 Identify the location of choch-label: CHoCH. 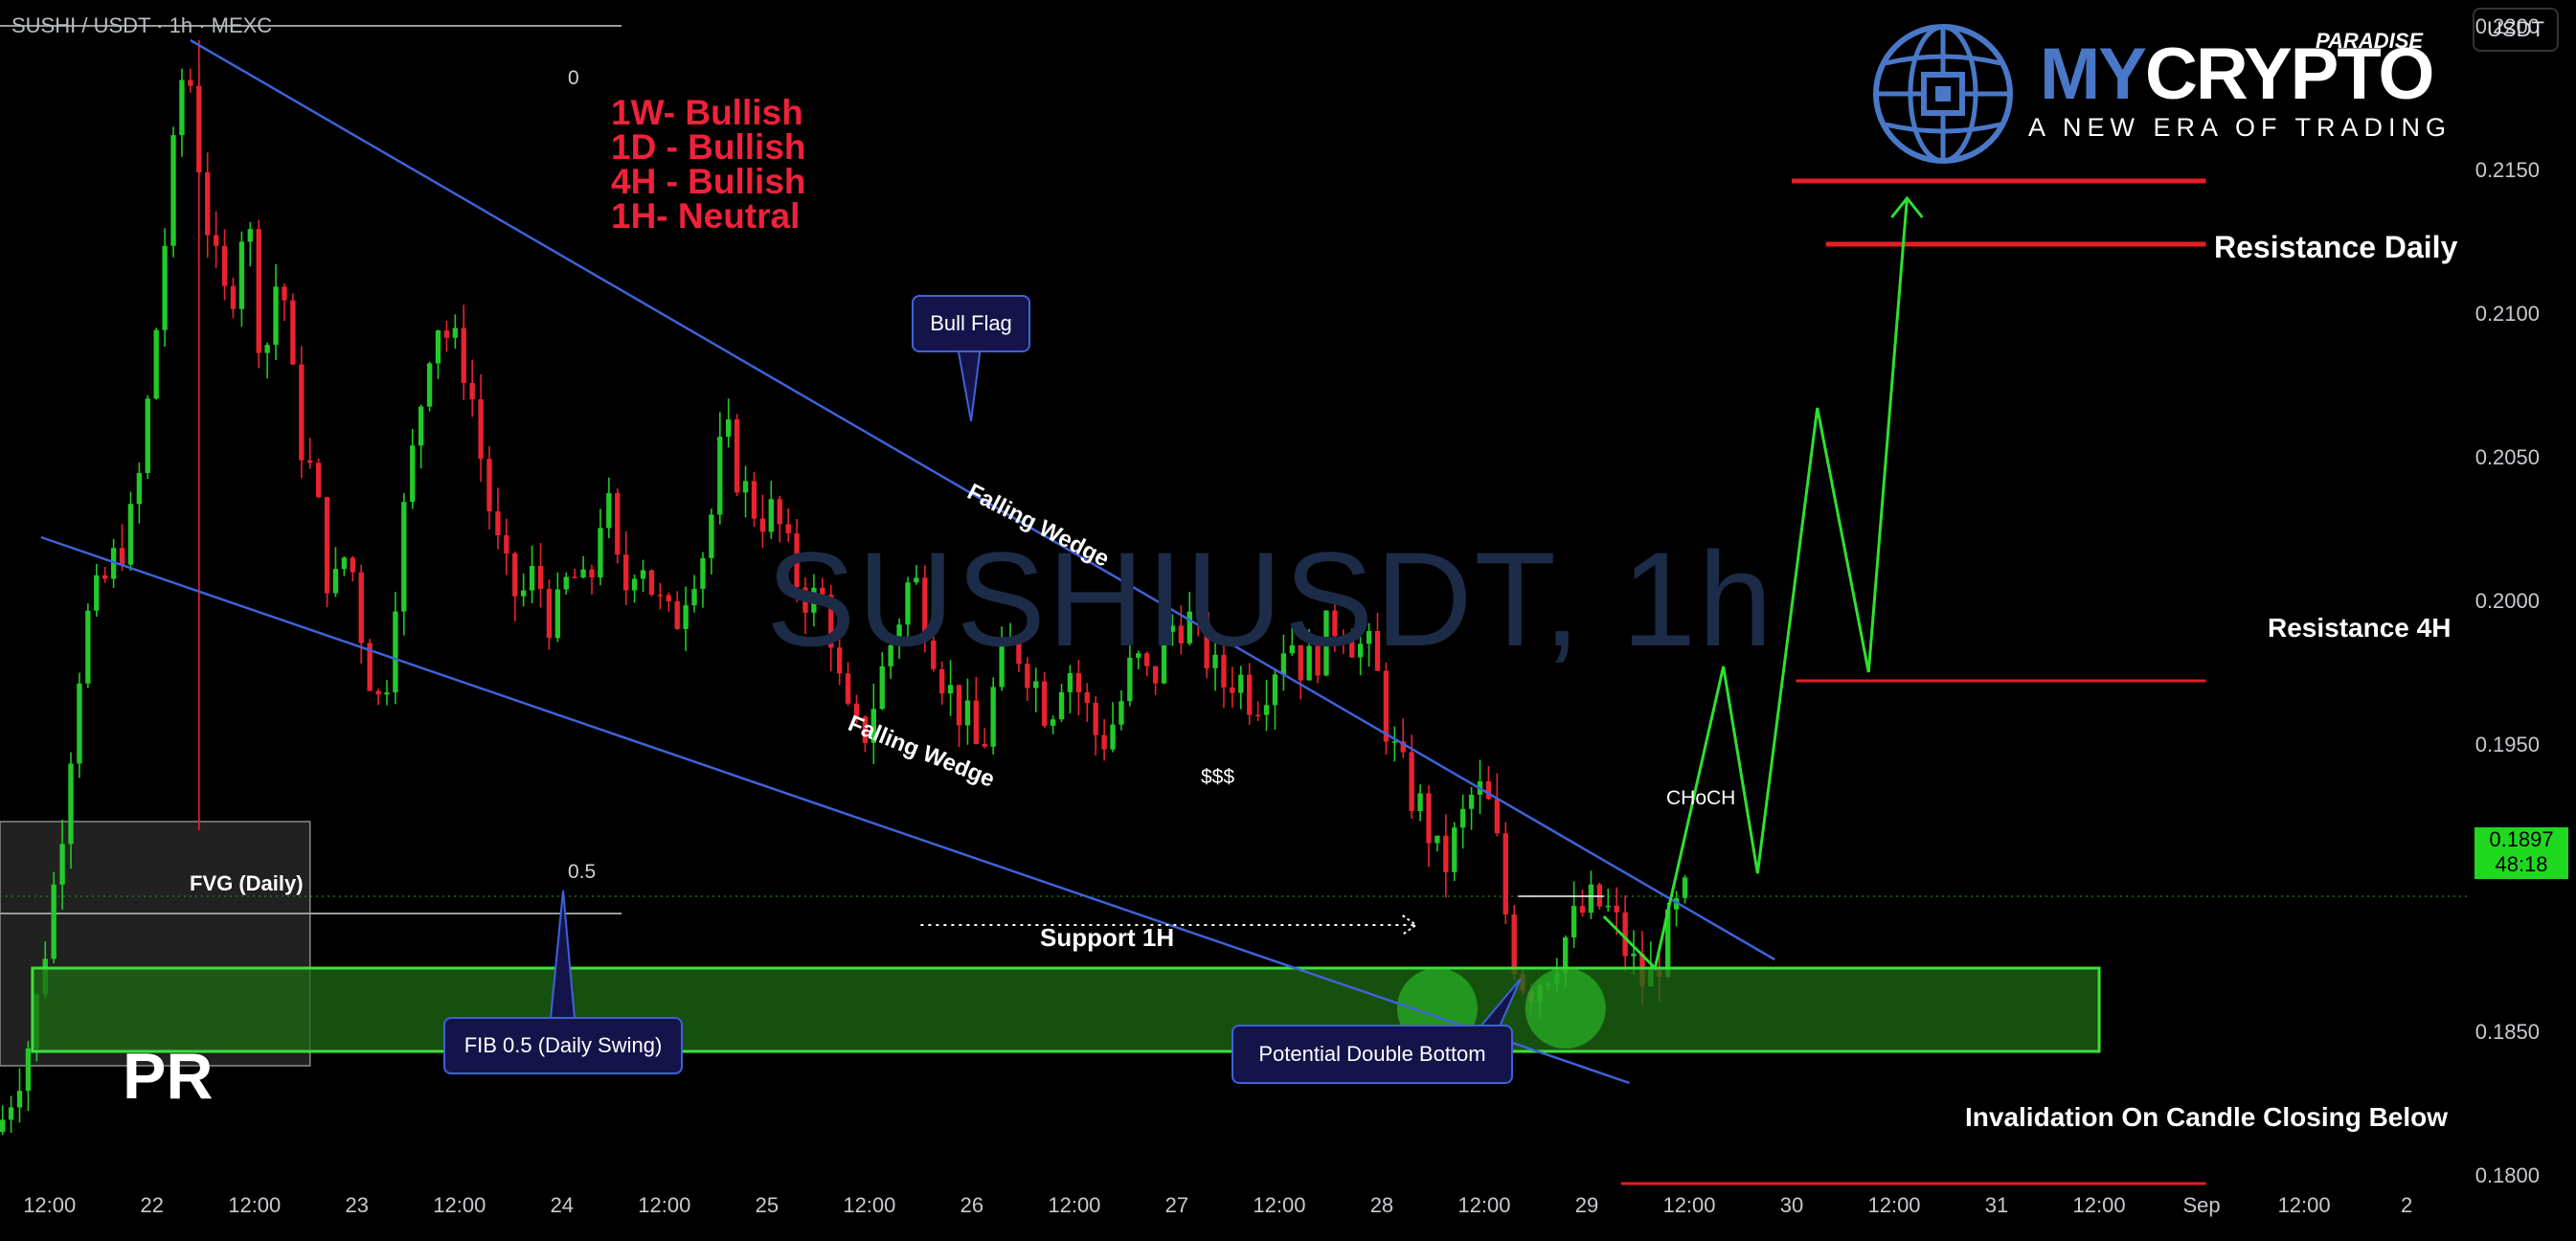
(1701, 798).